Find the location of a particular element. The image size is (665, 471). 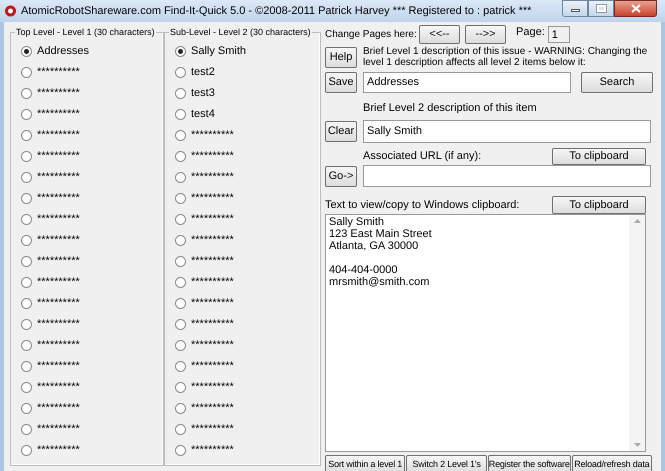

save-button: Save is located at coordinates (341, 82).